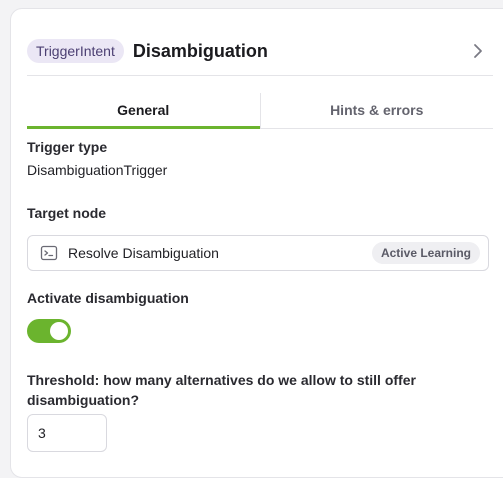  Describe the element at coordinates (75, 51) in the screenshot. I see `node-type-badge: TriggerIntent` at that location.